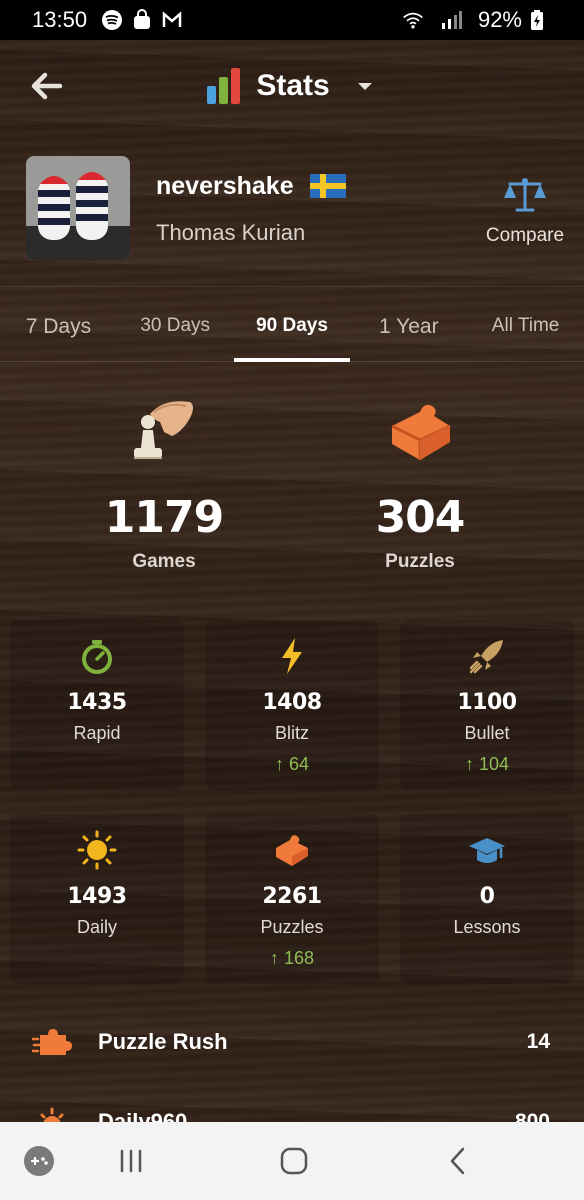  Describe the element at coordinates (78, 208) in the screenshot. I see `avatar` at that location.